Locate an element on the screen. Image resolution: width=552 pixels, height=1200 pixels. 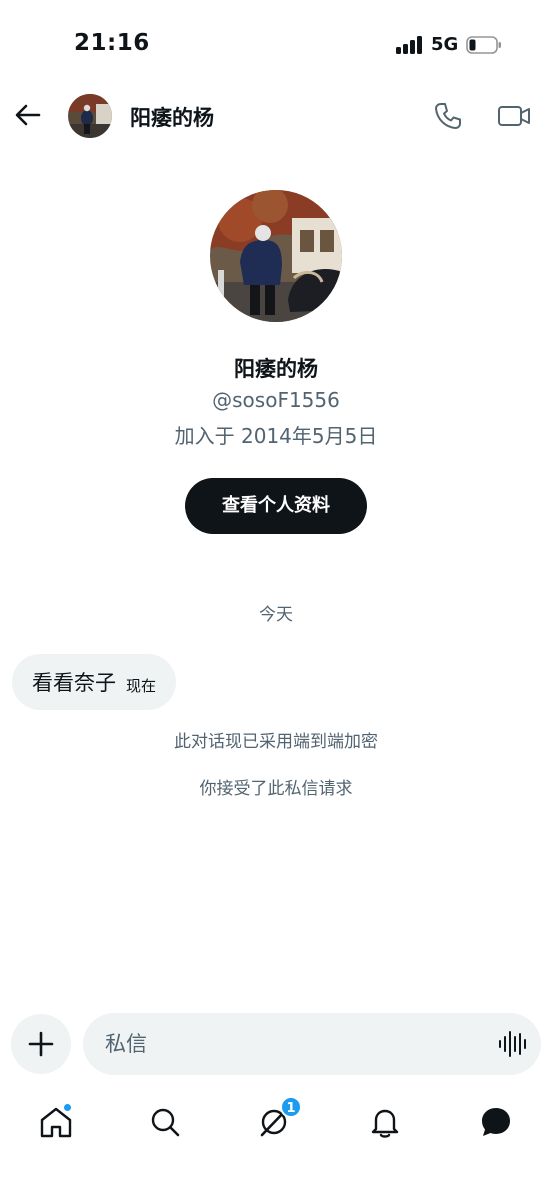
nav-messages is located at coordinates (496, 1122).